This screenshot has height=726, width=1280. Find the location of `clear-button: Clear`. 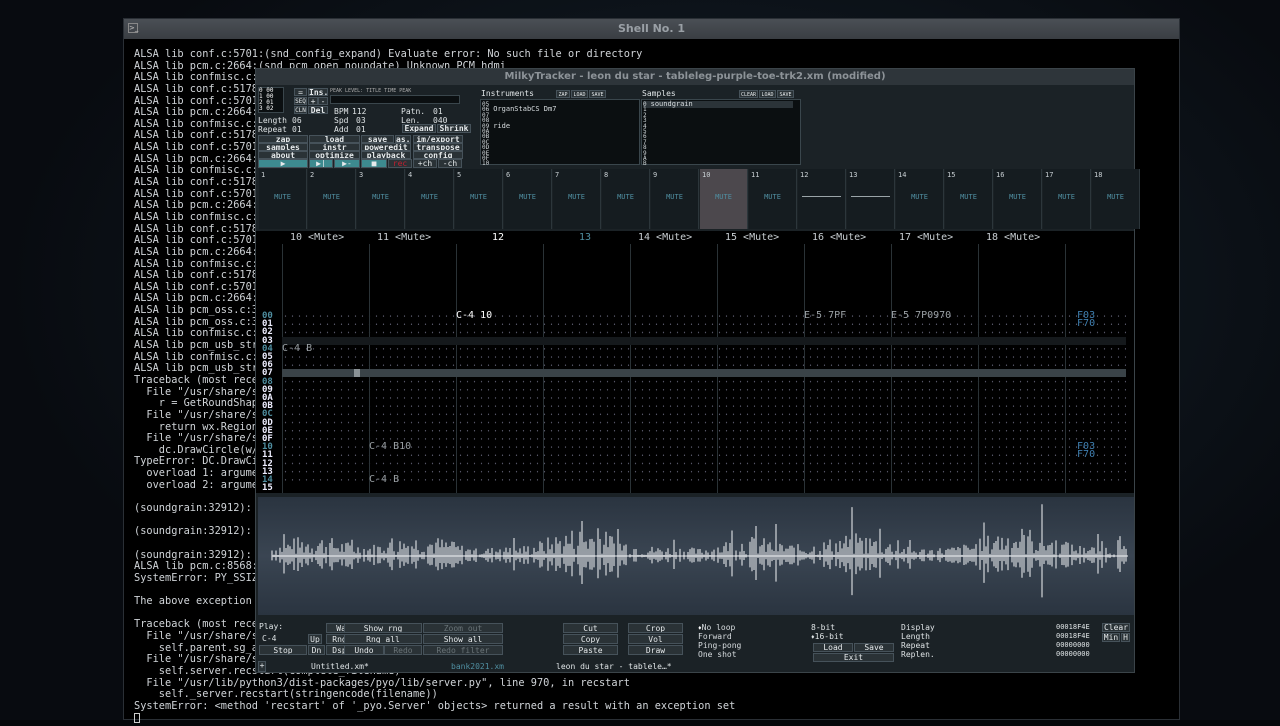

clear-button: Clear is located at coordinates (1116, 627).